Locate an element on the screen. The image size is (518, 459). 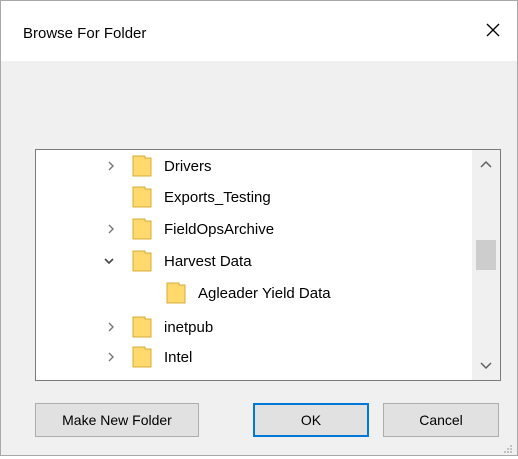
tree-item-harvest-data: Harvest Data is located at coordinates (254, 261).